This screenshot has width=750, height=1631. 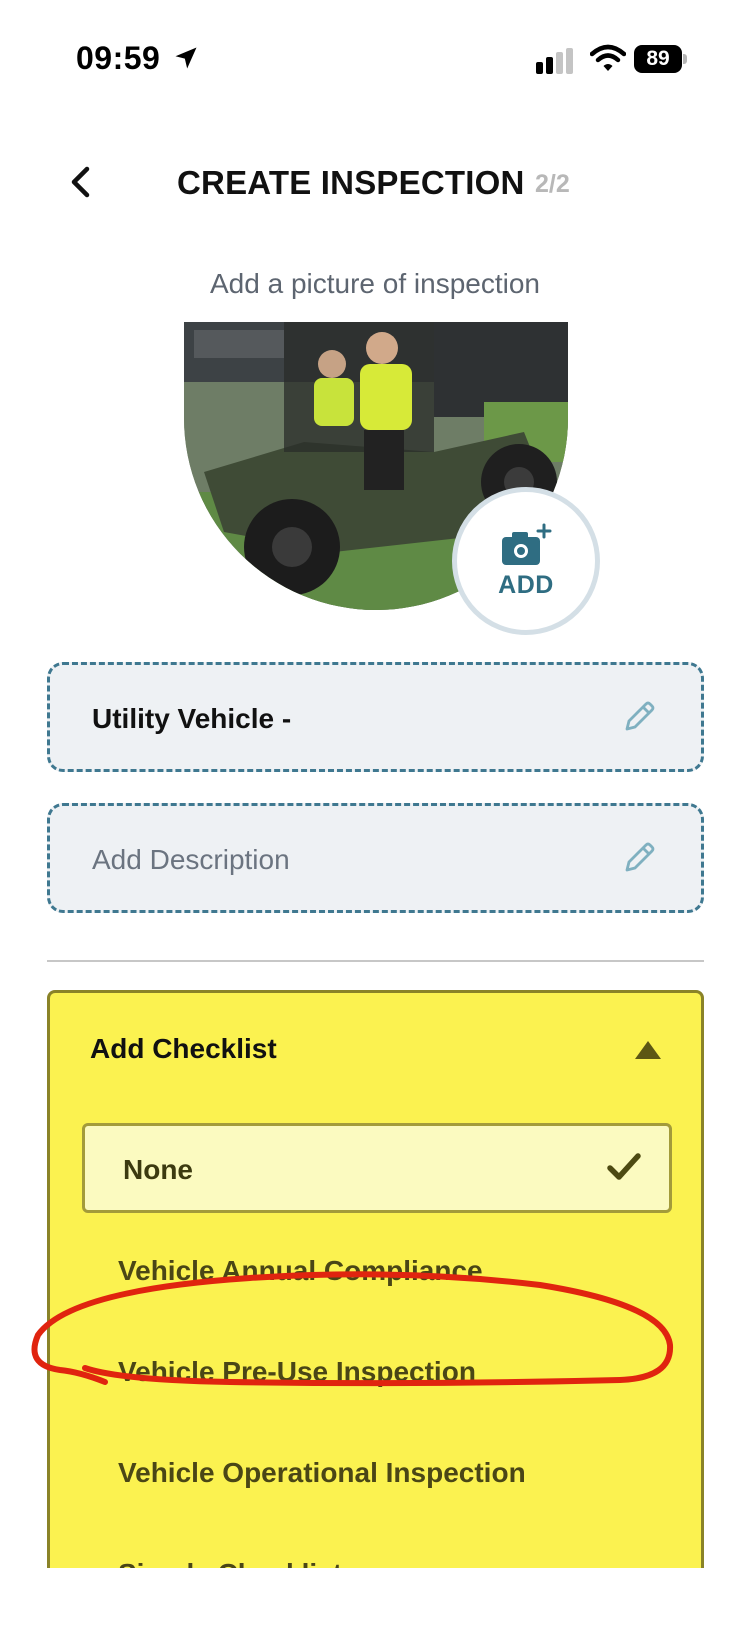 I want to click on back-button, so click(x=80, y=182).